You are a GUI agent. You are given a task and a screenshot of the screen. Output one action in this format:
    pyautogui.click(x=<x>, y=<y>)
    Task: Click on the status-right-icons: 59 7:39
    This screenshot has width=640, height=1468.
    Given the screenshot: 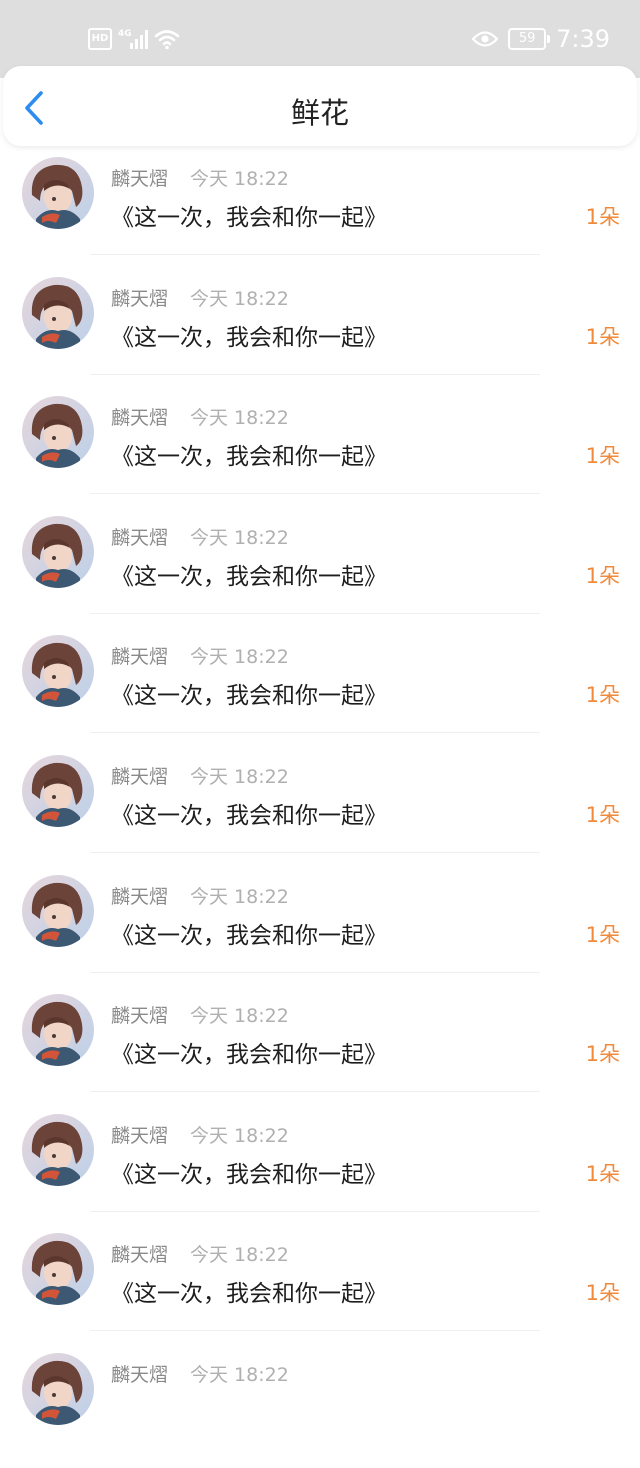 What is the action you would take?
    pyautogui.click(x=541, y=39)
    